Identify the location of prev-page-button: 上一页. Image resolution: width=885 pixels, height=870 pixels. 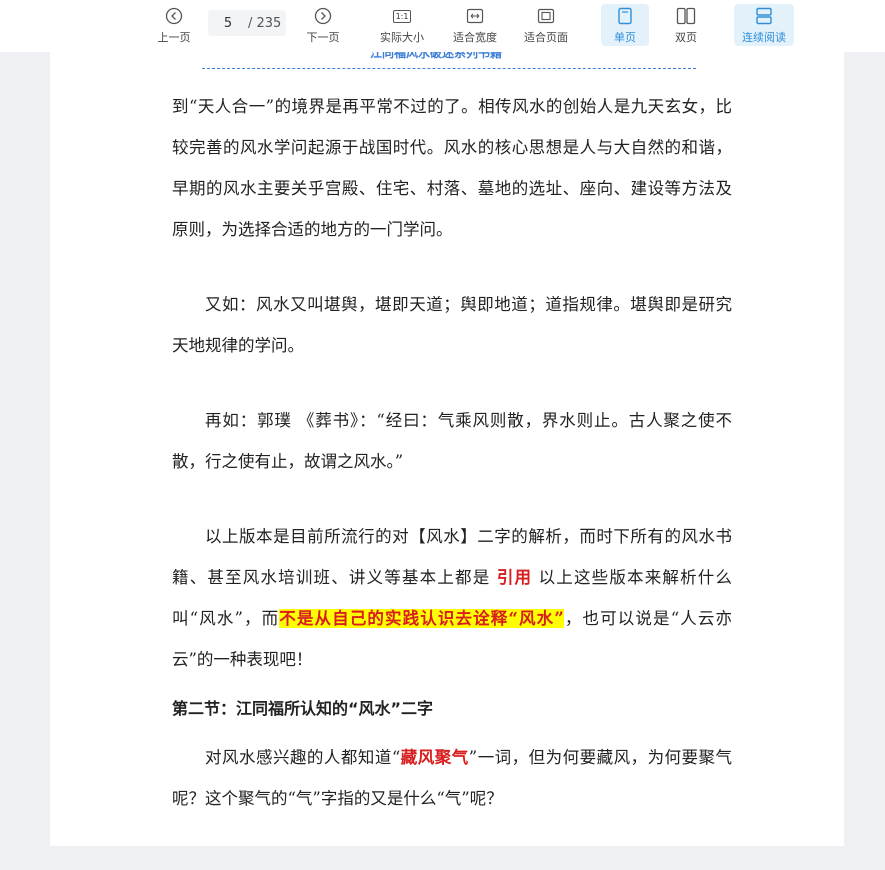
(174, 25).